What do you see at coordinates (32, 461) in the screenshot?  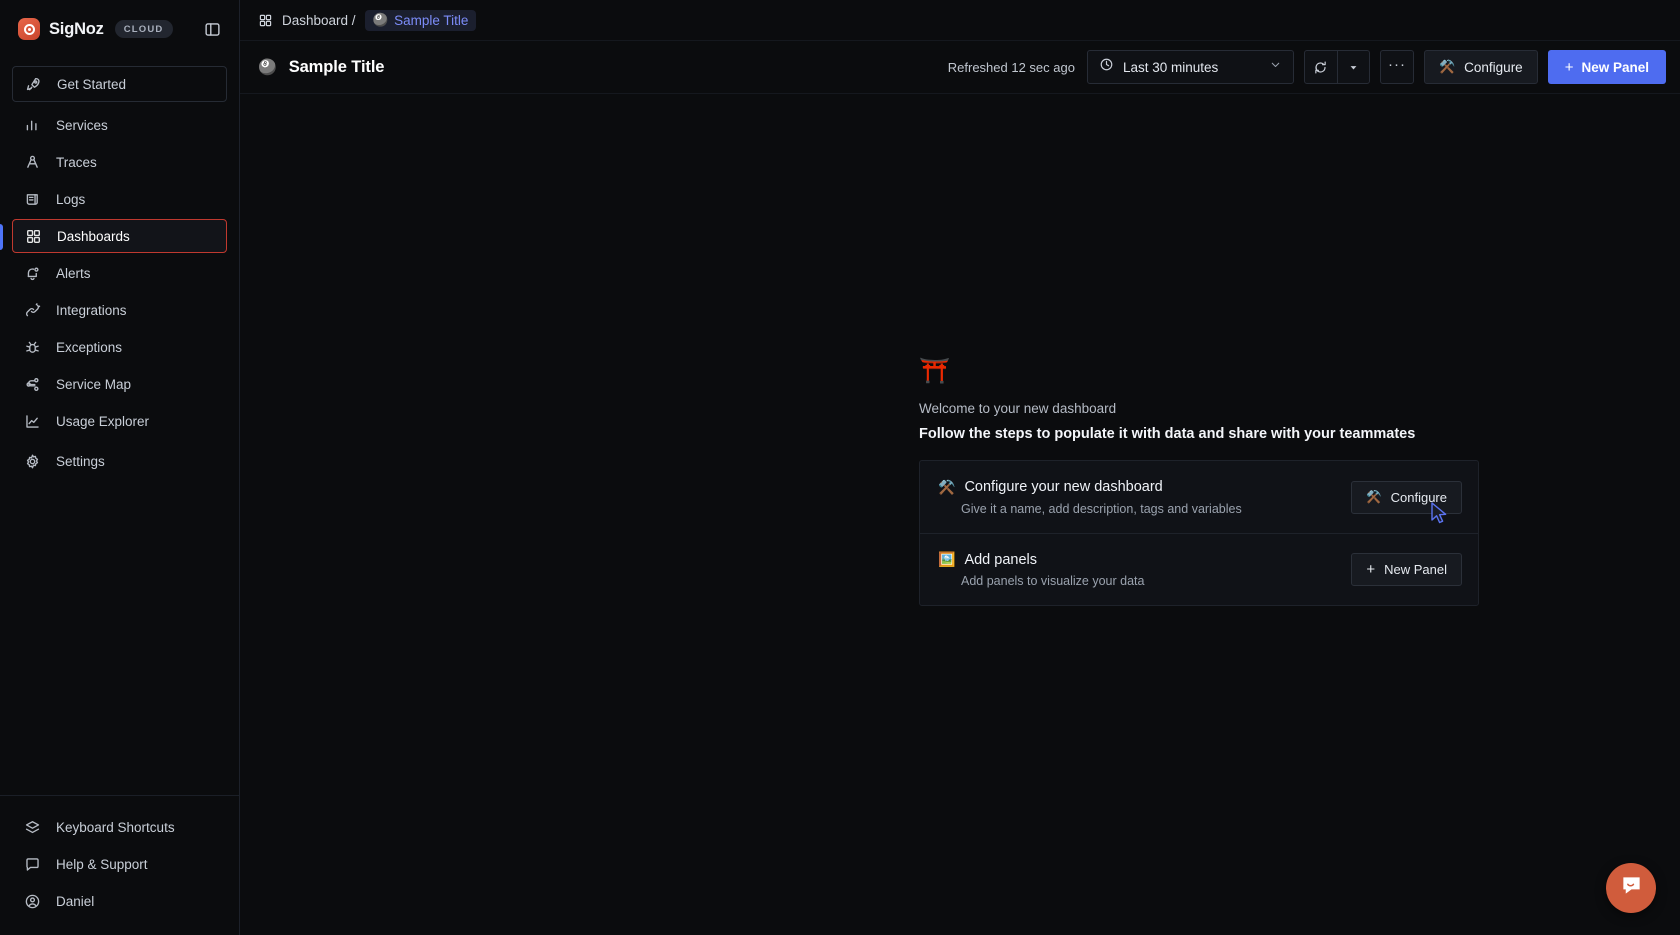 I see `gear-icon` at bounding box center [32, 461].